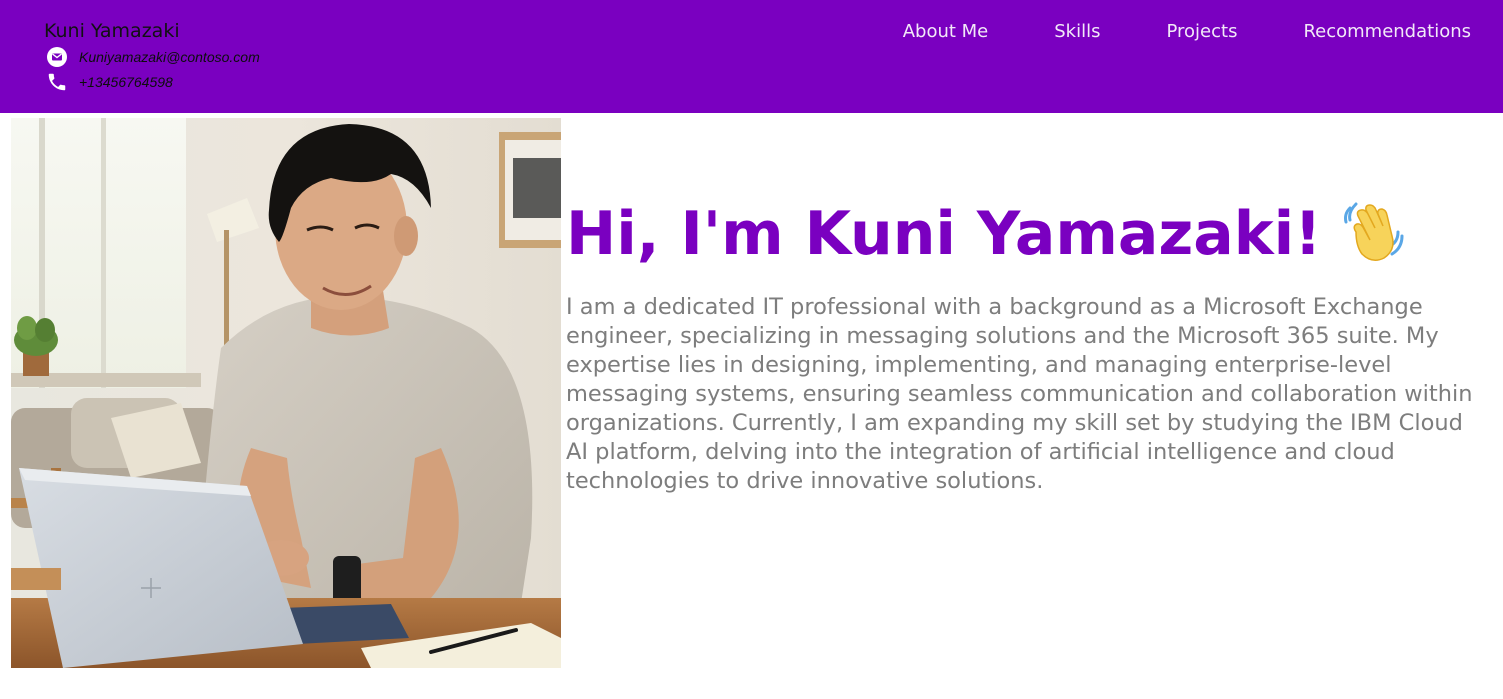 The height and width of the screenshot is (699, 1503). Describe the element at coordinates (57, 82) in the screenshot. I see `phone-icon` at that location.